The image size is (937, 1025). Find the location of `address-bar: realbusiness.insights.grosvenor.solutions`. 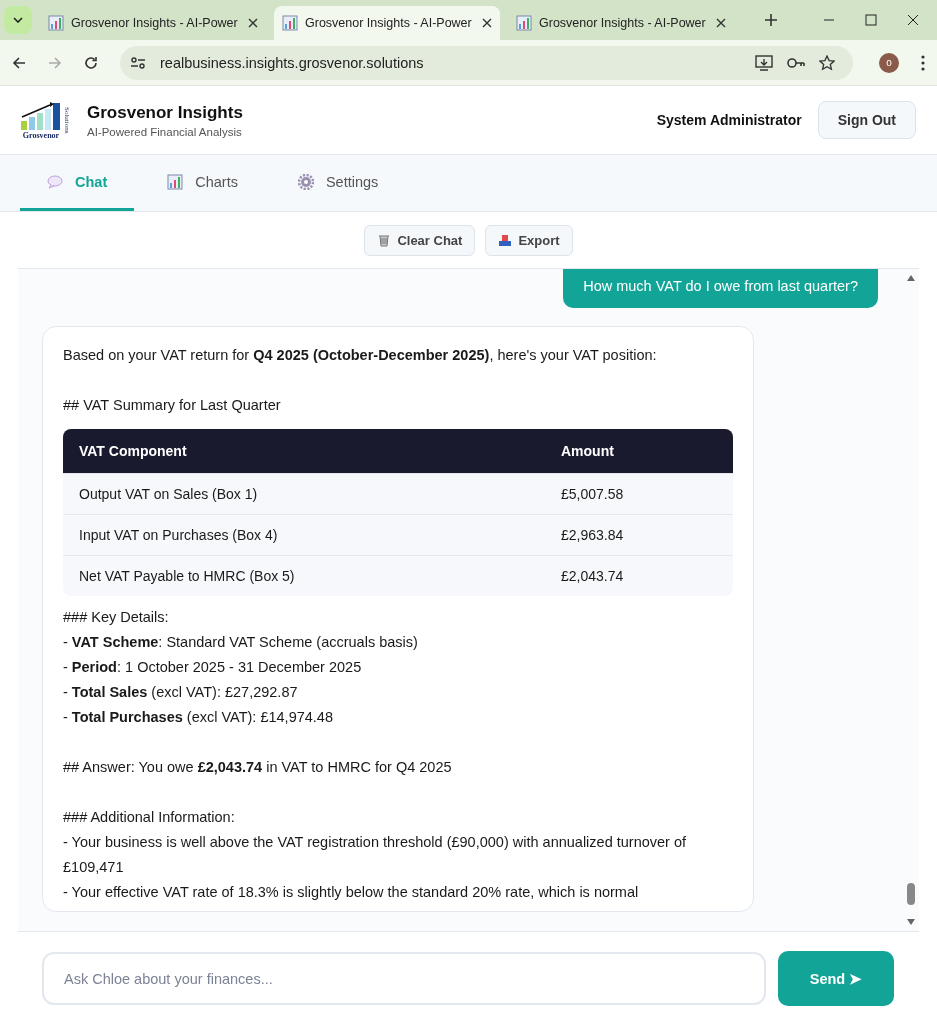

address-bar: realbusiness.insights.grosvenor.solutions is located at coordinates (486, 62).